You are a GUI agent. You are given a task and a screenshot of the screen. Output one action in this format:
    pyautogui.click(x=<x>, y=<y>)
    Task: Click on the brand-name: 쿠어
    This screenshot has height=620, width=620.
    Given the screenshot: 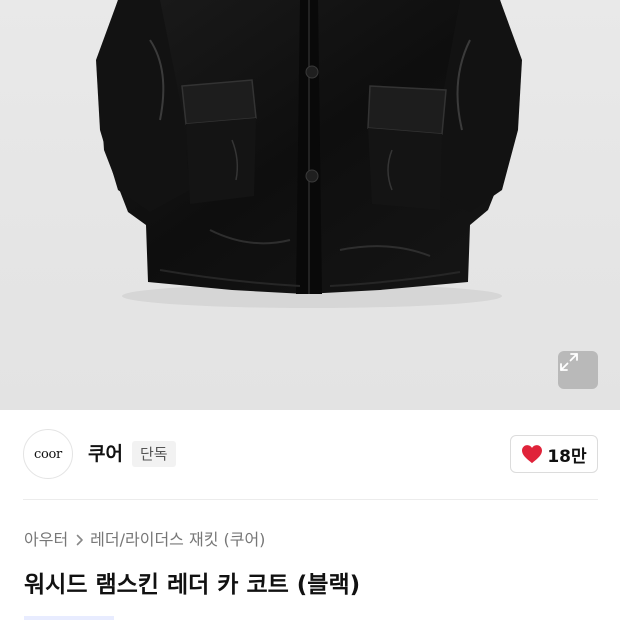 What is the action you would take?
    pyautogui.click(x=105, y=454)
    